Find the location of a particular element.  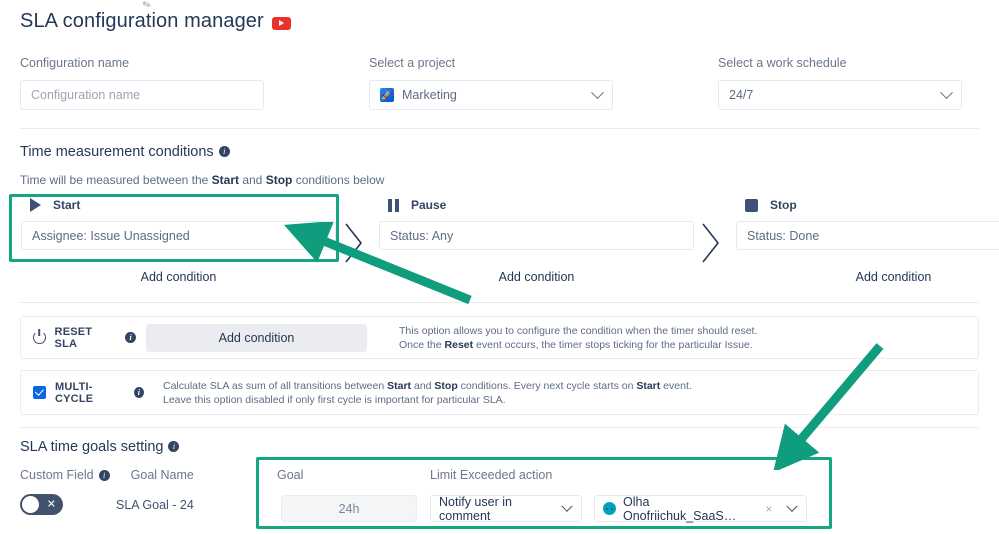

time-measurement-title: Time measurement conditions i is located at coordinates (125, 152).